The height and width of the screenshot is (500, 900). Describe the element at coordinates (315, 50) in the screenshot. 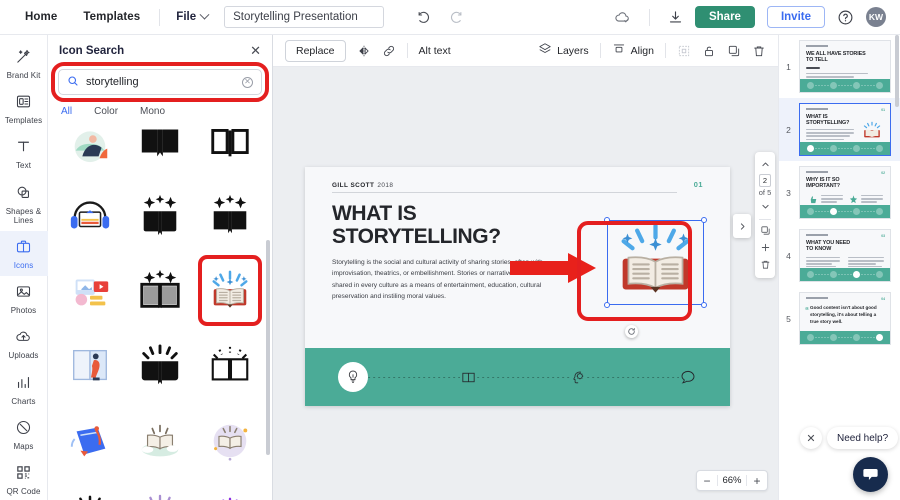

I see `replace-button: Replace` at that location.